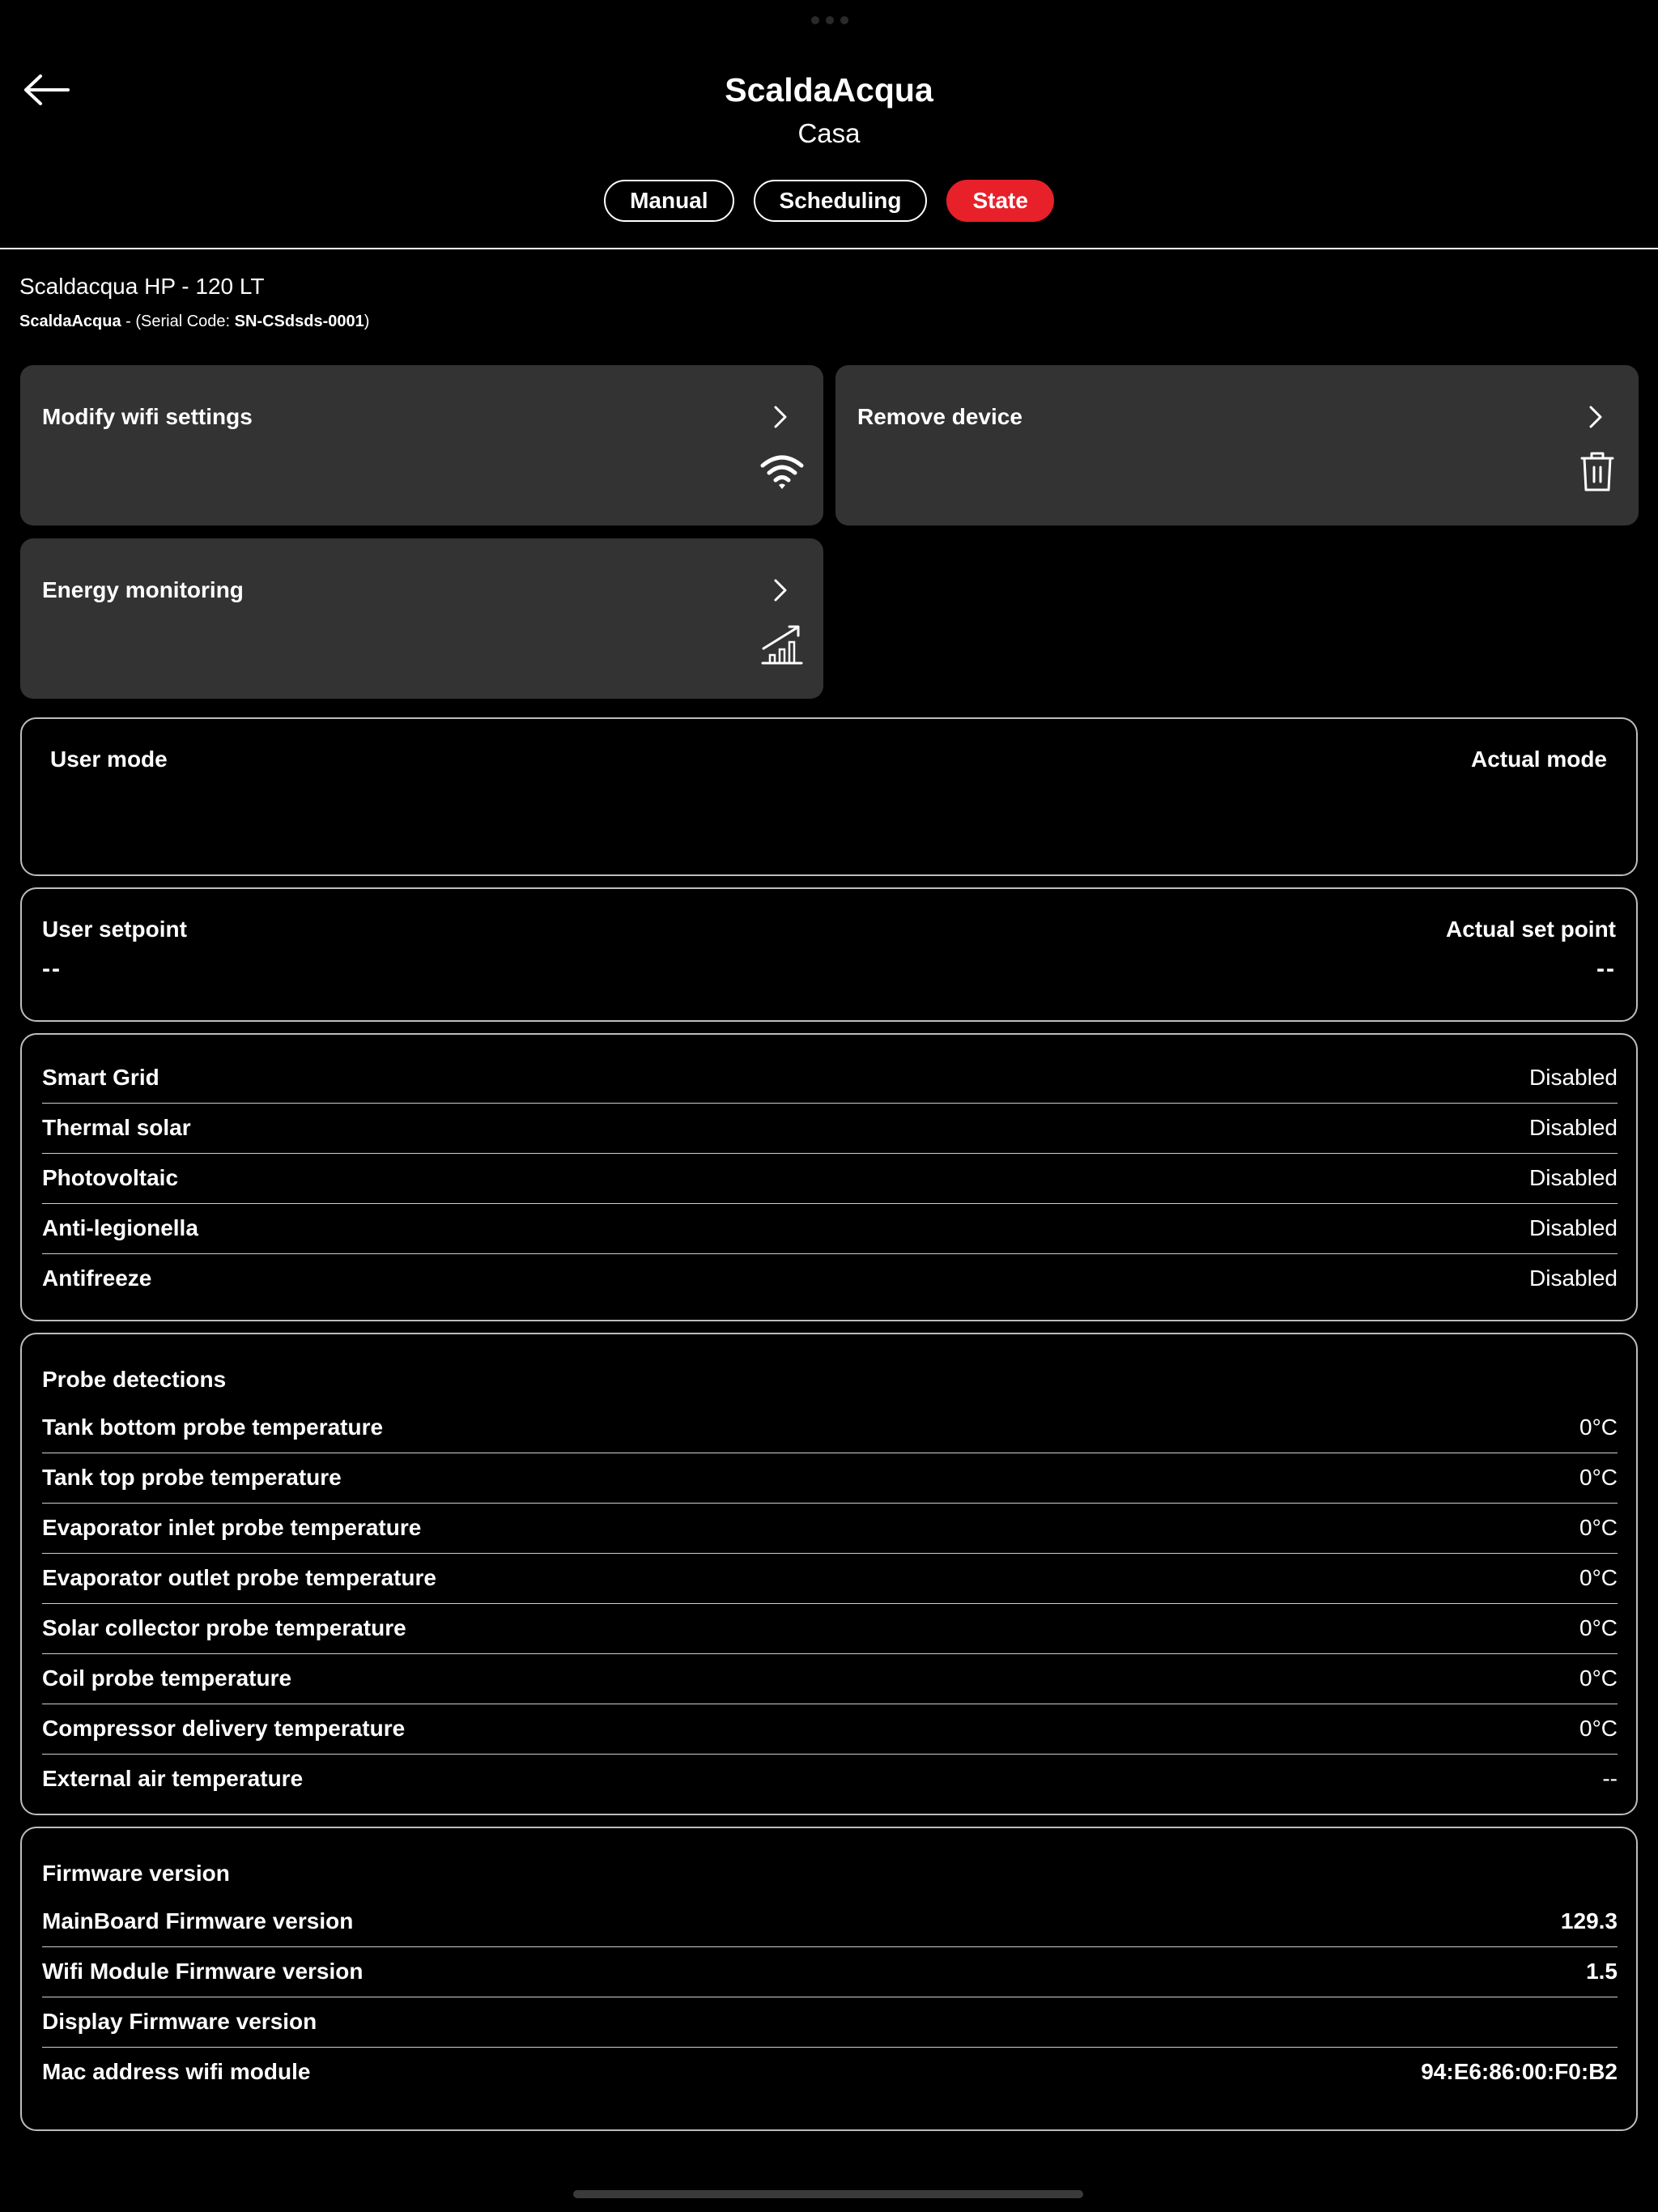 The image size is (1658, 2212). What do you see at coordinates (829, 954) in the screenshot?
I see `setpoint-card: User setpoint -- Actual set point --` at bounding box center [829, 954].